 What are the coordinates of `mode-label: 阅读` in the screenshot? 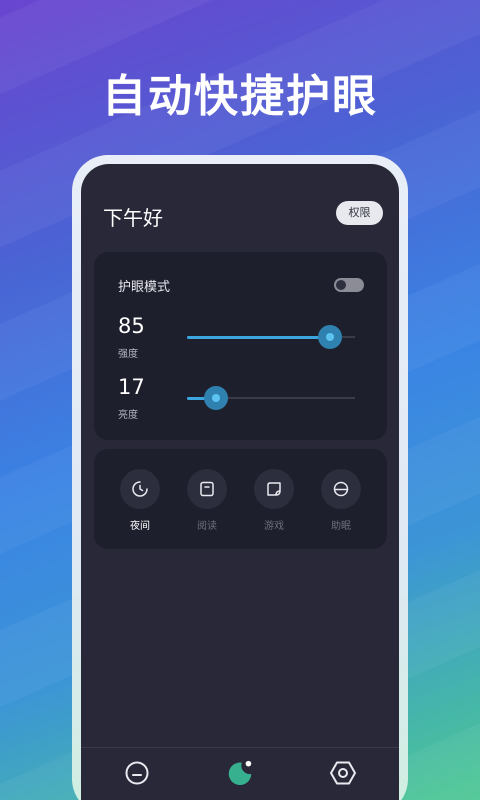 It's located at (207, 526).